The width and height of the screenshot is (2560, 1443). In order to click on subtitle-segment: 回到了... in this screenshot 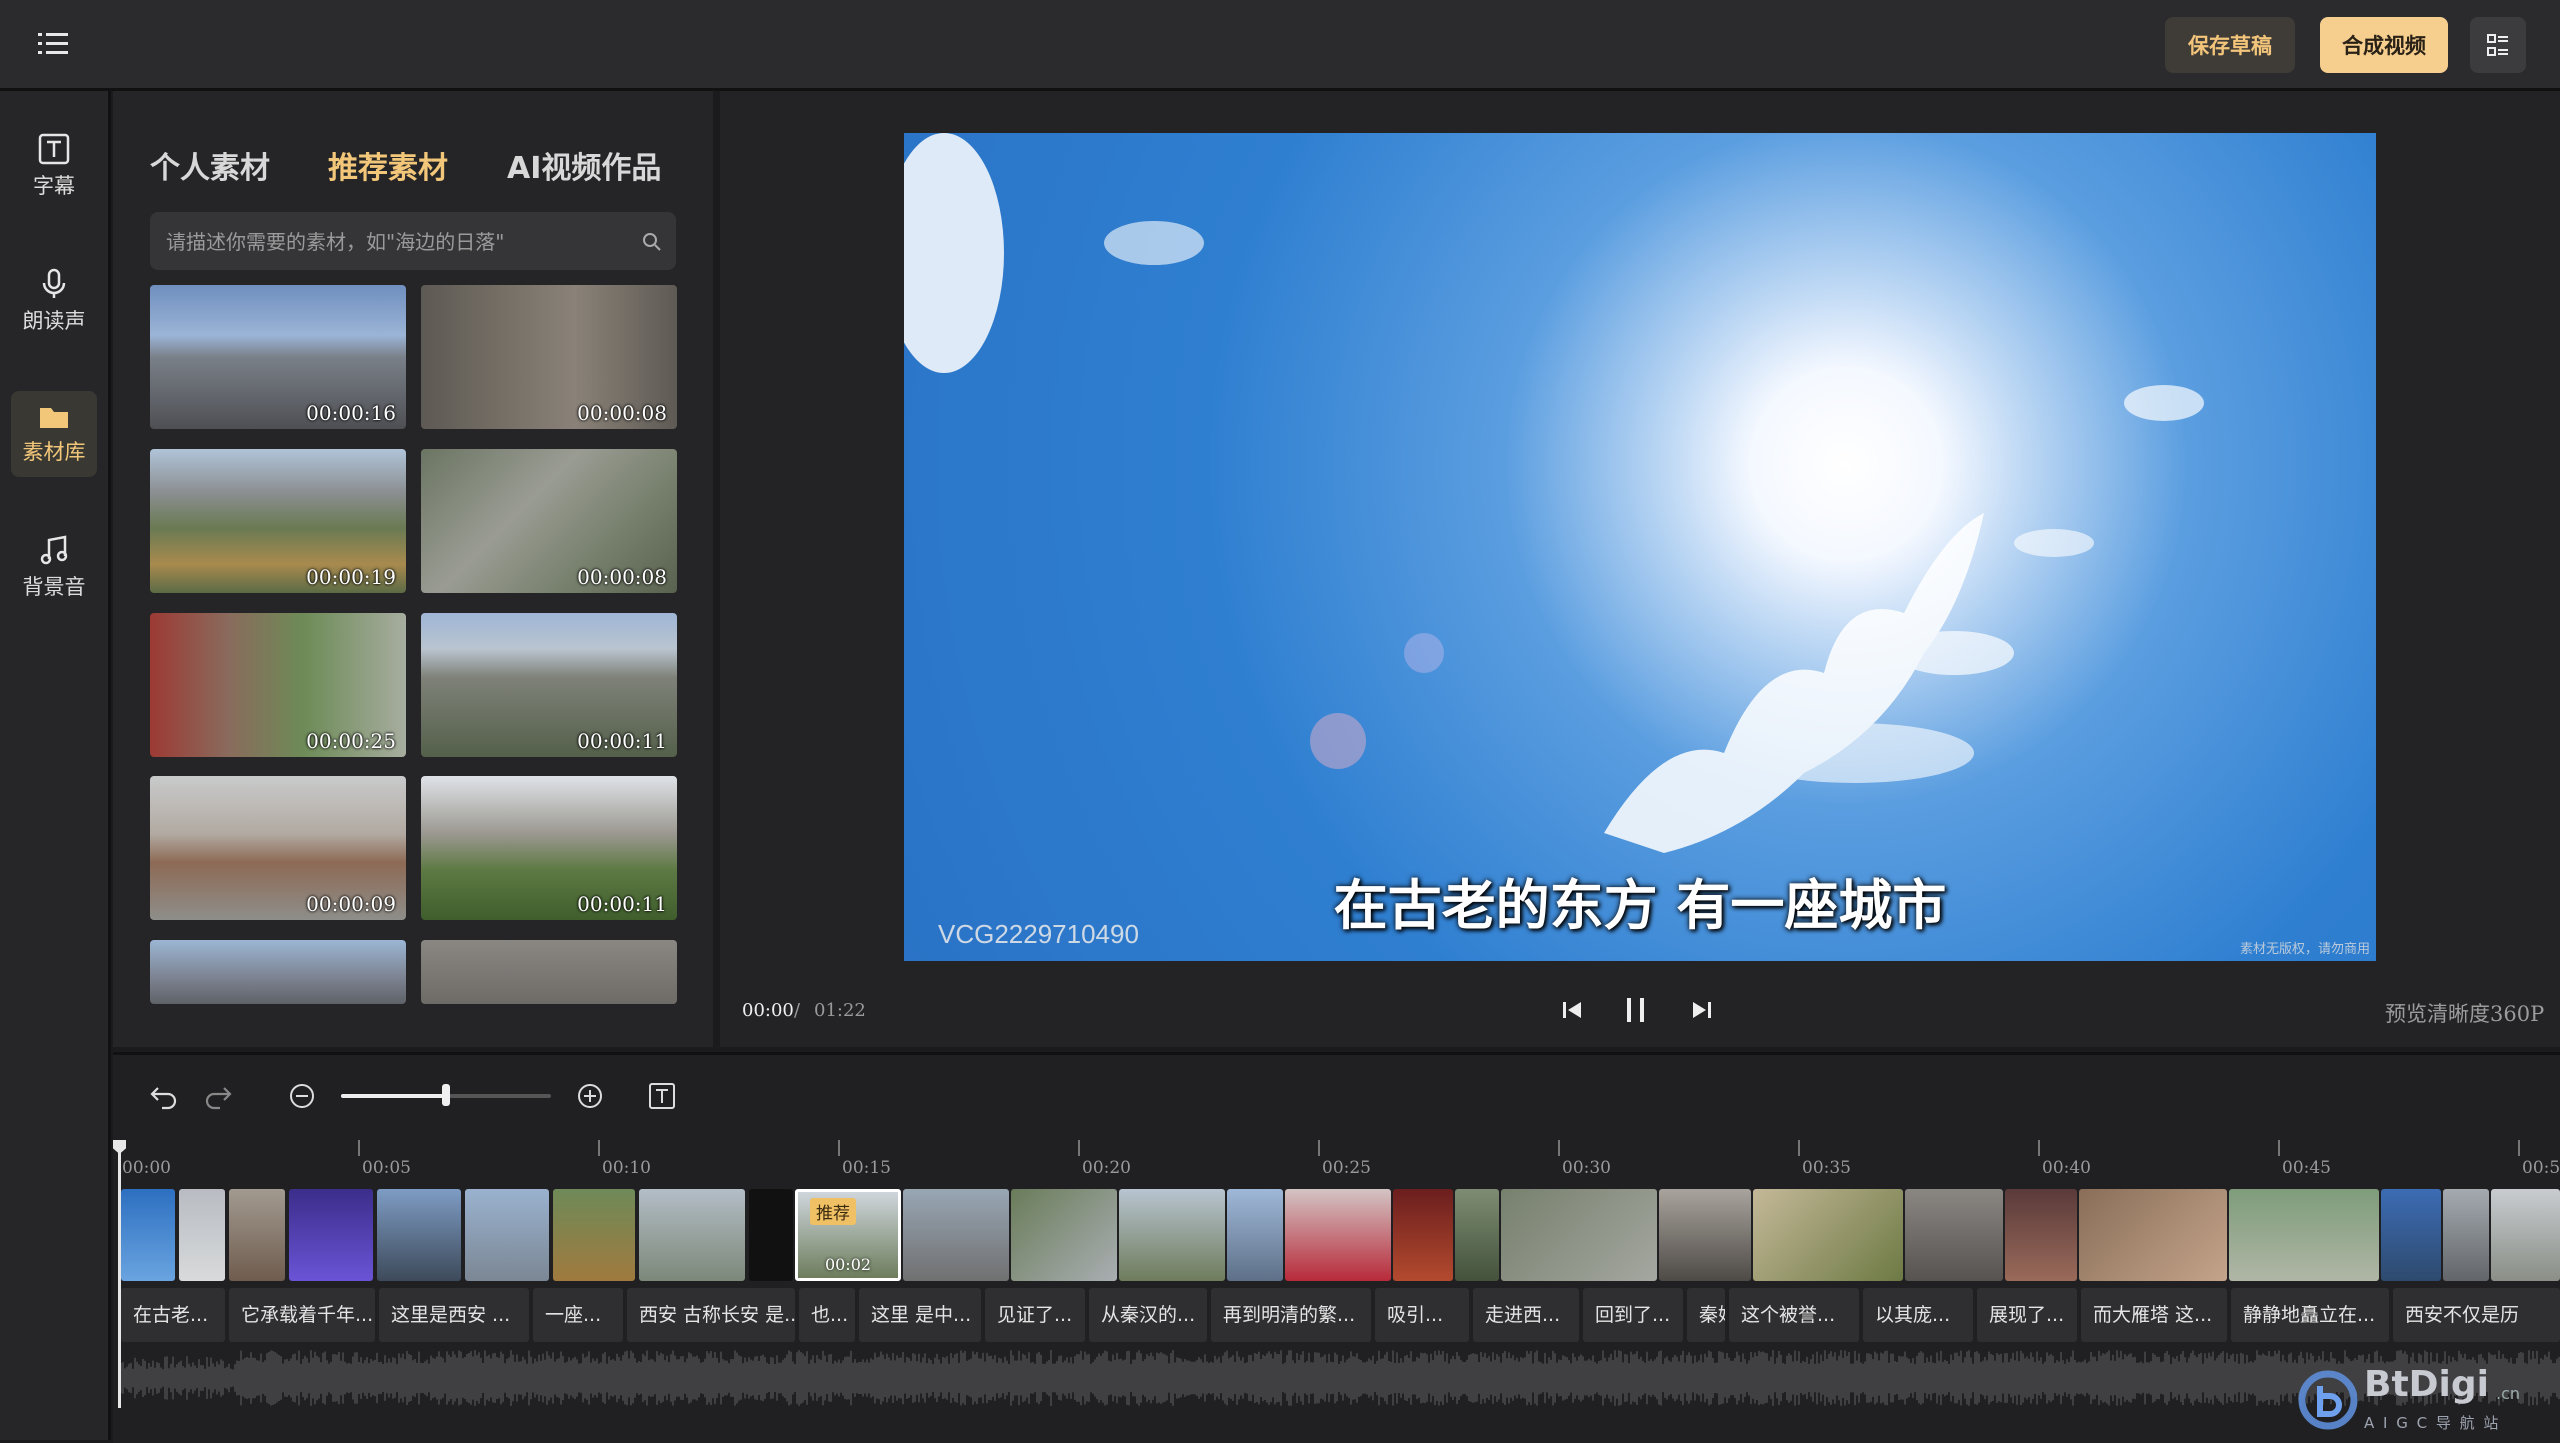, I will do `click(1633, 1315)`.